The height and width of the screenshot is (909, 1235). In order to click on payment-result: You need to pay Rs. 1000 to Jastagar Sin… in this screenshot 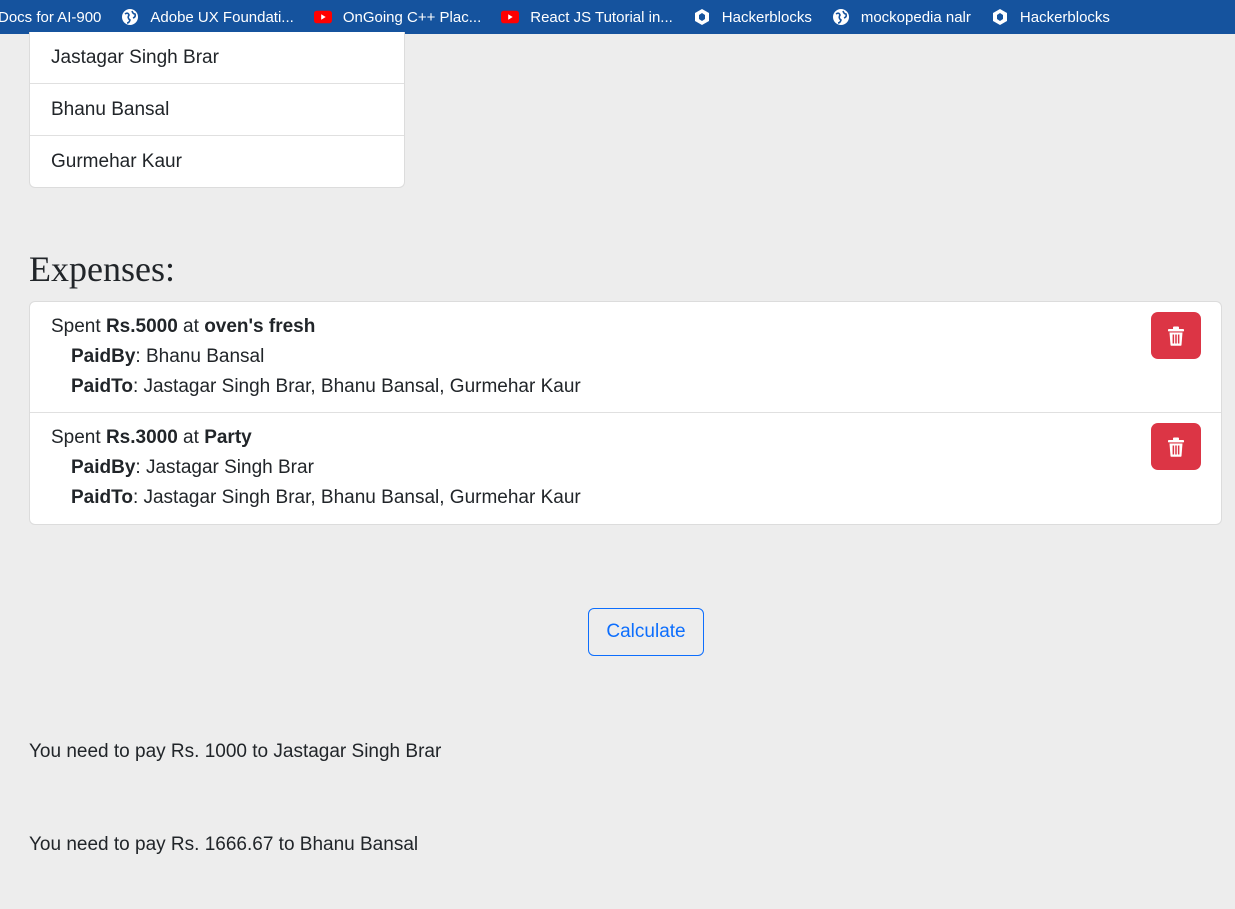, I will do `click(235, 751)`.